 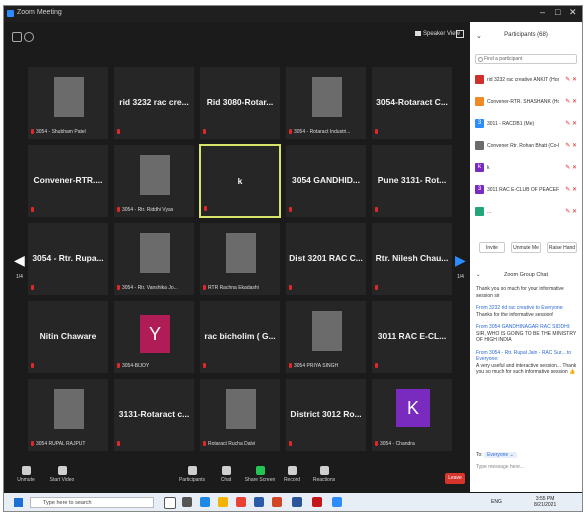 I want to click on participant-row: 3 3011 - RACDB1 (Me) ✎ ✕, so click(x=527, y=127).